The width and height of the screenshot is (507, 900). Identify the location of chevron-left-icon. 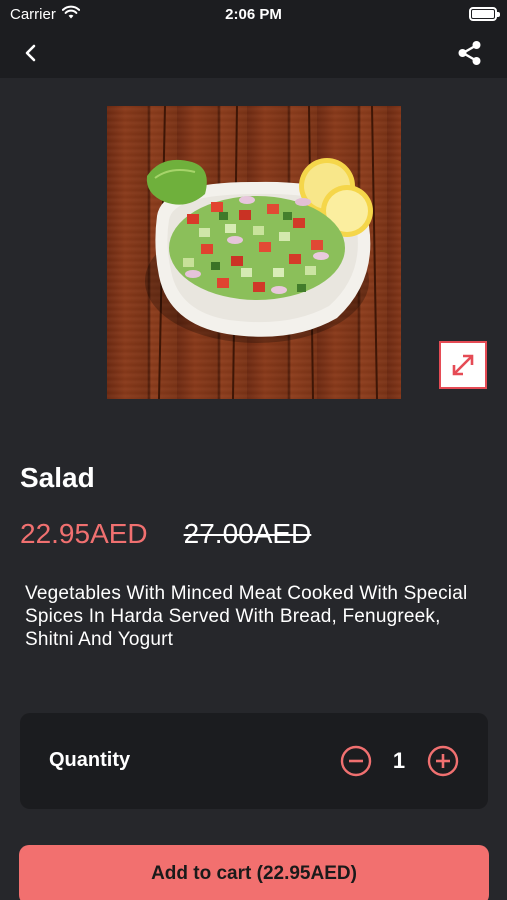
(30, 53).